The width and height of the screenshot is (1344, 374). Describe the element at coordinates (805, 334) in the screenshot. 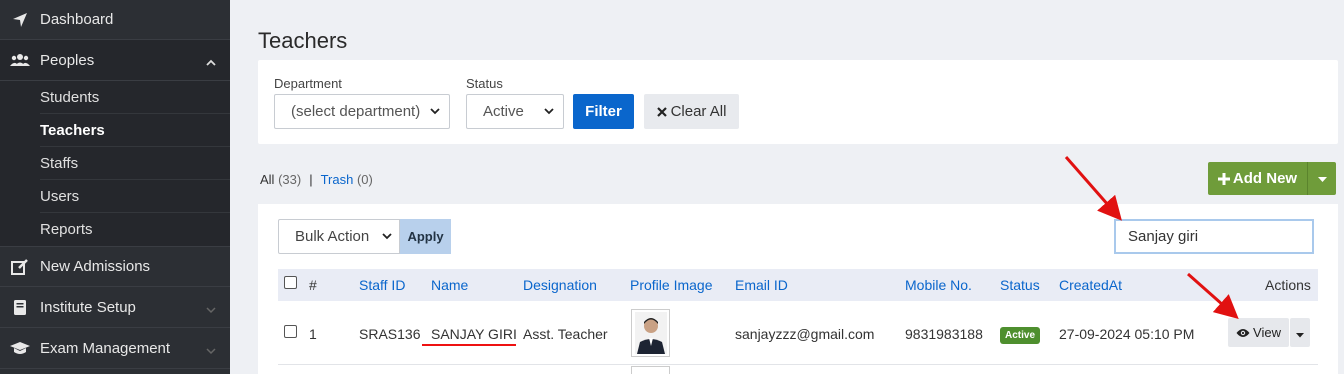

I see `row-email: sanjayzzz@gmail.com` at that location.